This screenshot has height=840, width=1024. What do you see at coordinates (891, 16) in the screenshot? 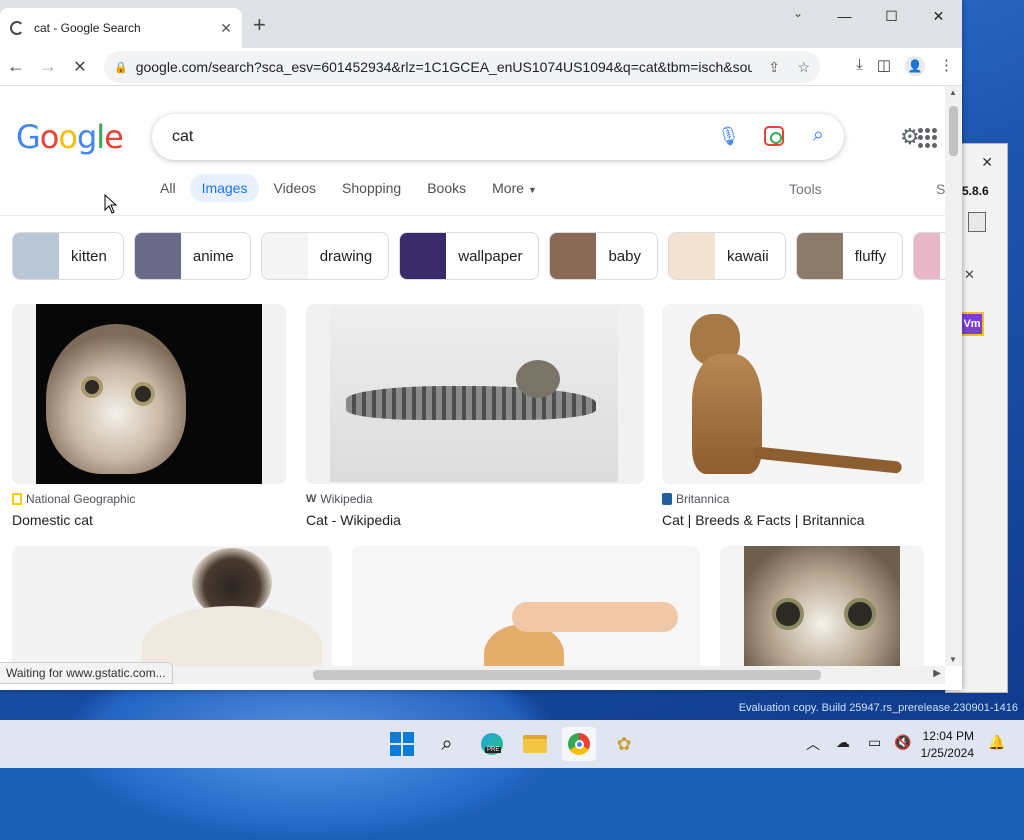
I see `maximize-button: ☐` at bounding box center [891, 16].